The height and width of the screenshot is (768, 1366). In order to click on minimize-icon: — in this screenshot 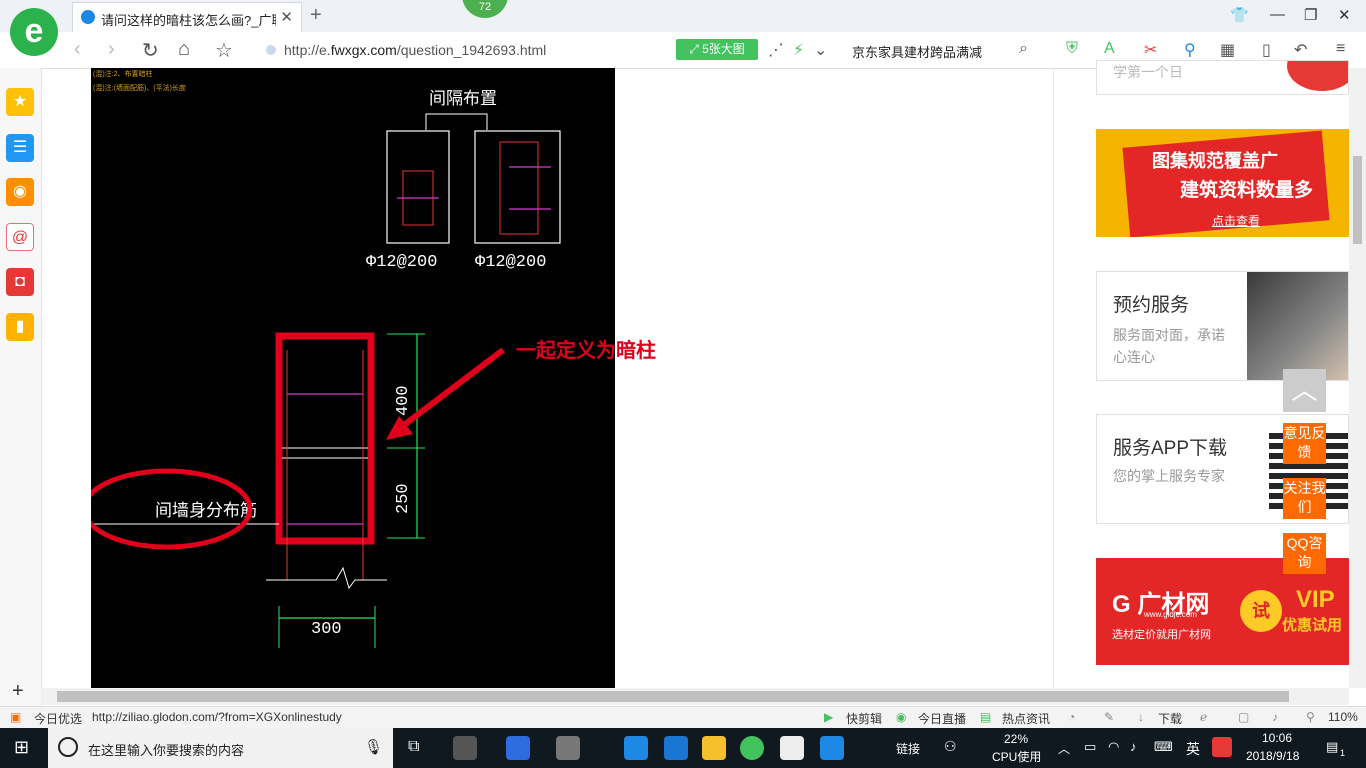, I will do `click(1277, 14)`.